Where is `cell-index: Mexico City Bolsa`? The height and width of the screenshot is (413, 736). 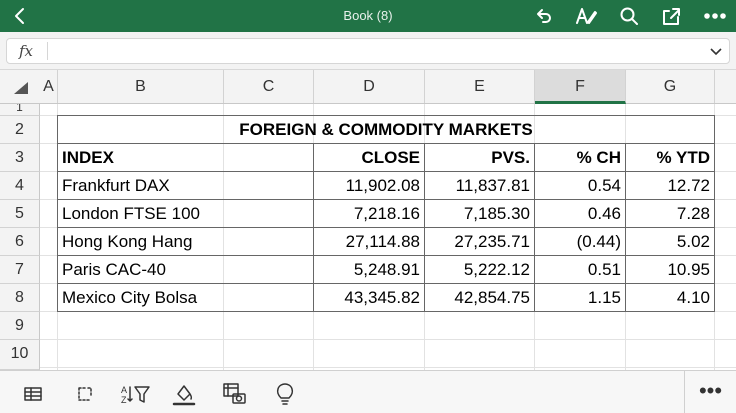
cell-index: Mexico City Bolsa is located at coordinates (185, 298).